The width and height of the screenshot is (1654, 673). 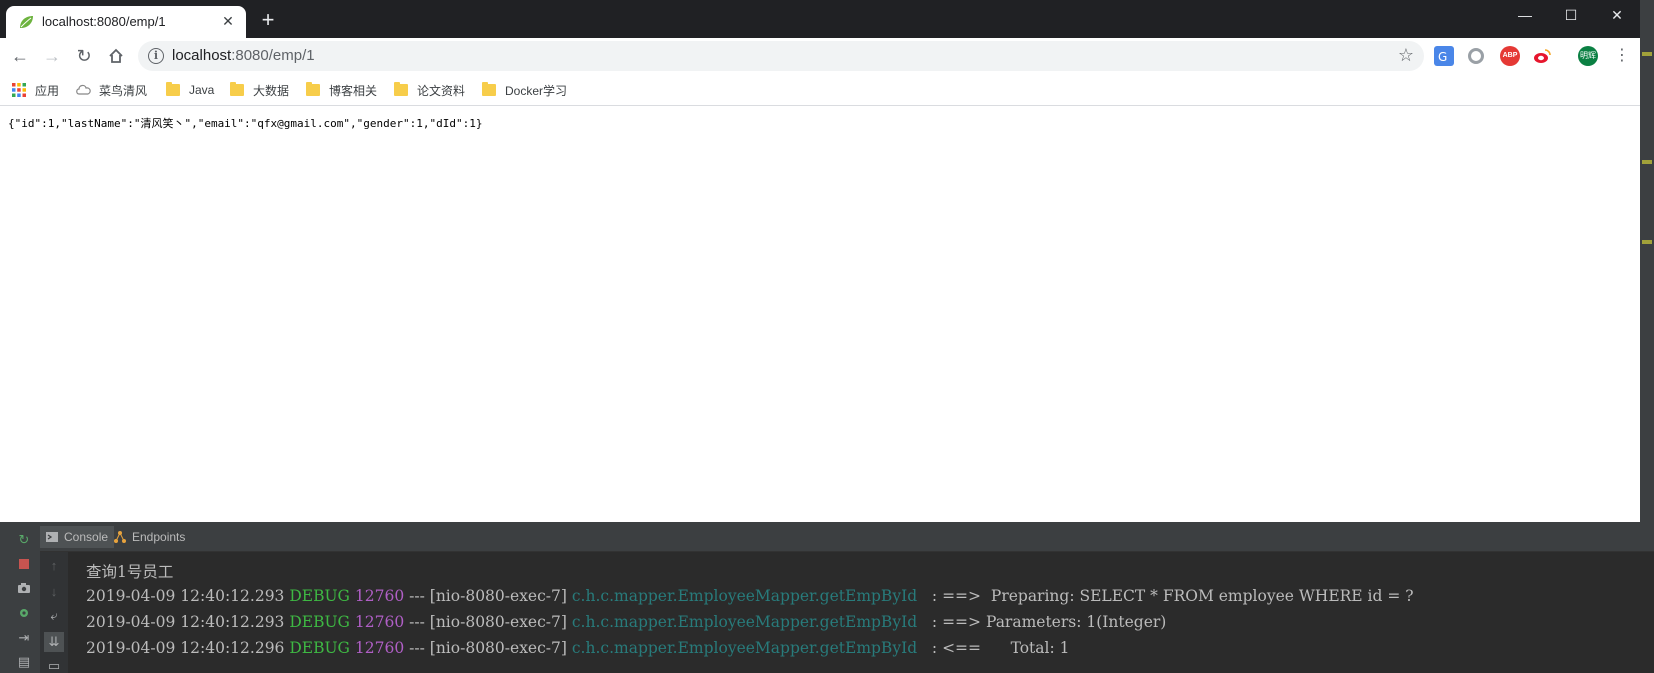 What do you see at coordinates (185, 622) in the screenshot?
I see `log-timestamp: 2019-04-09 12:40:12.293` at bounding box center [185, 622].